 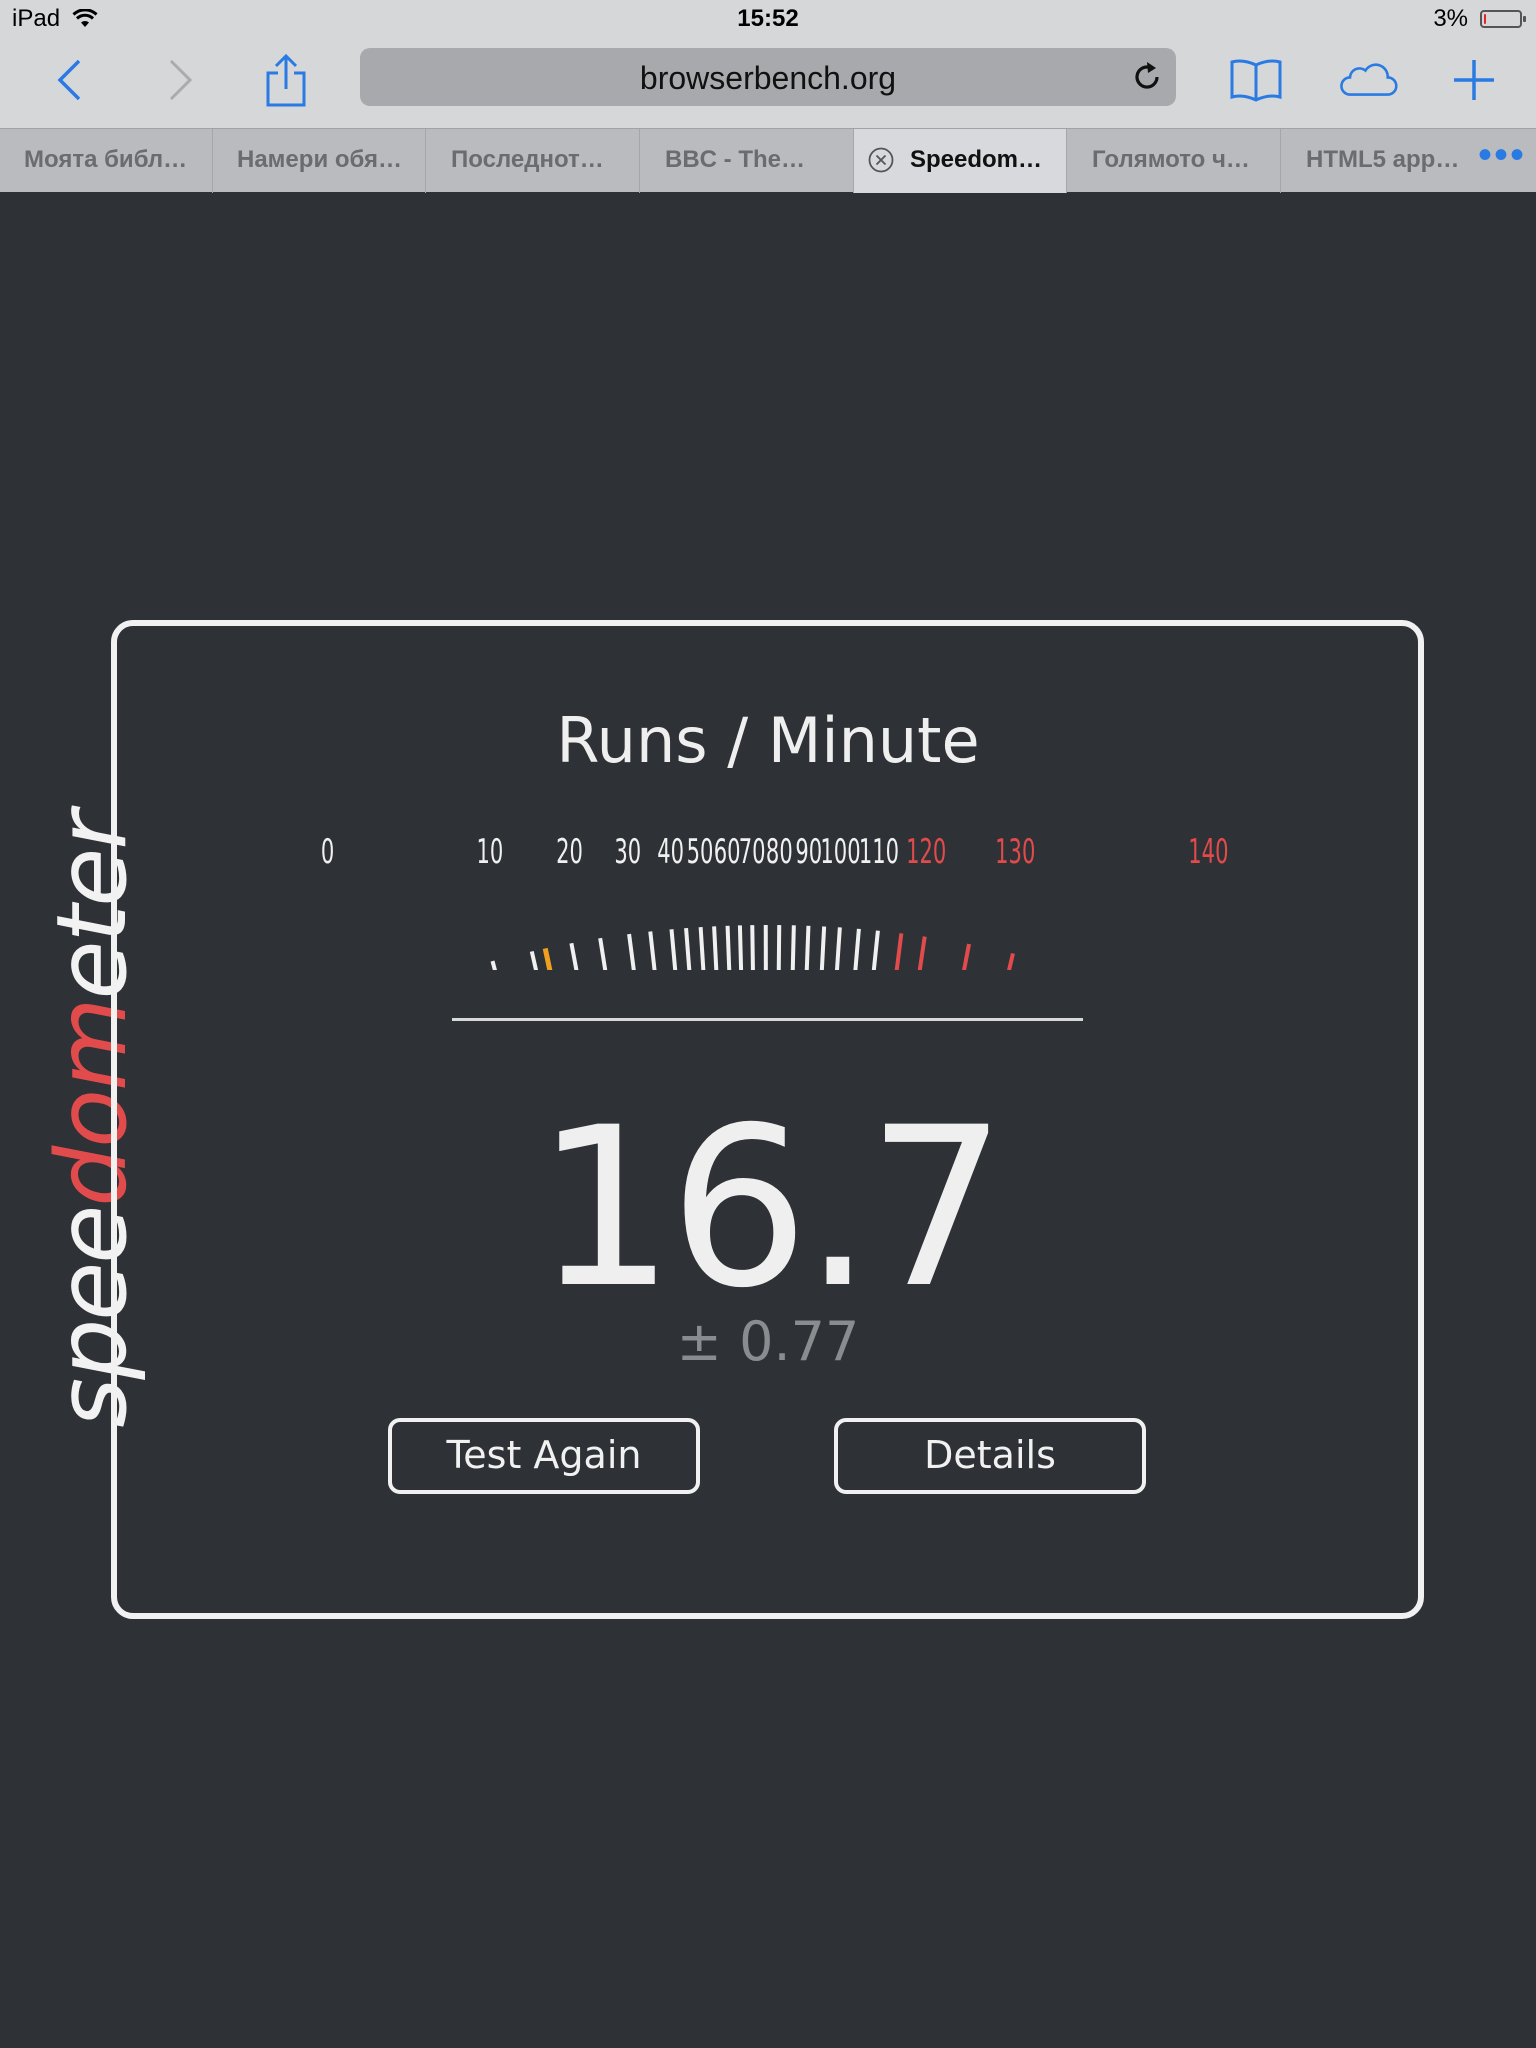 I want to click on gauge-tick-label: 140, so click(x=1208, y=852).